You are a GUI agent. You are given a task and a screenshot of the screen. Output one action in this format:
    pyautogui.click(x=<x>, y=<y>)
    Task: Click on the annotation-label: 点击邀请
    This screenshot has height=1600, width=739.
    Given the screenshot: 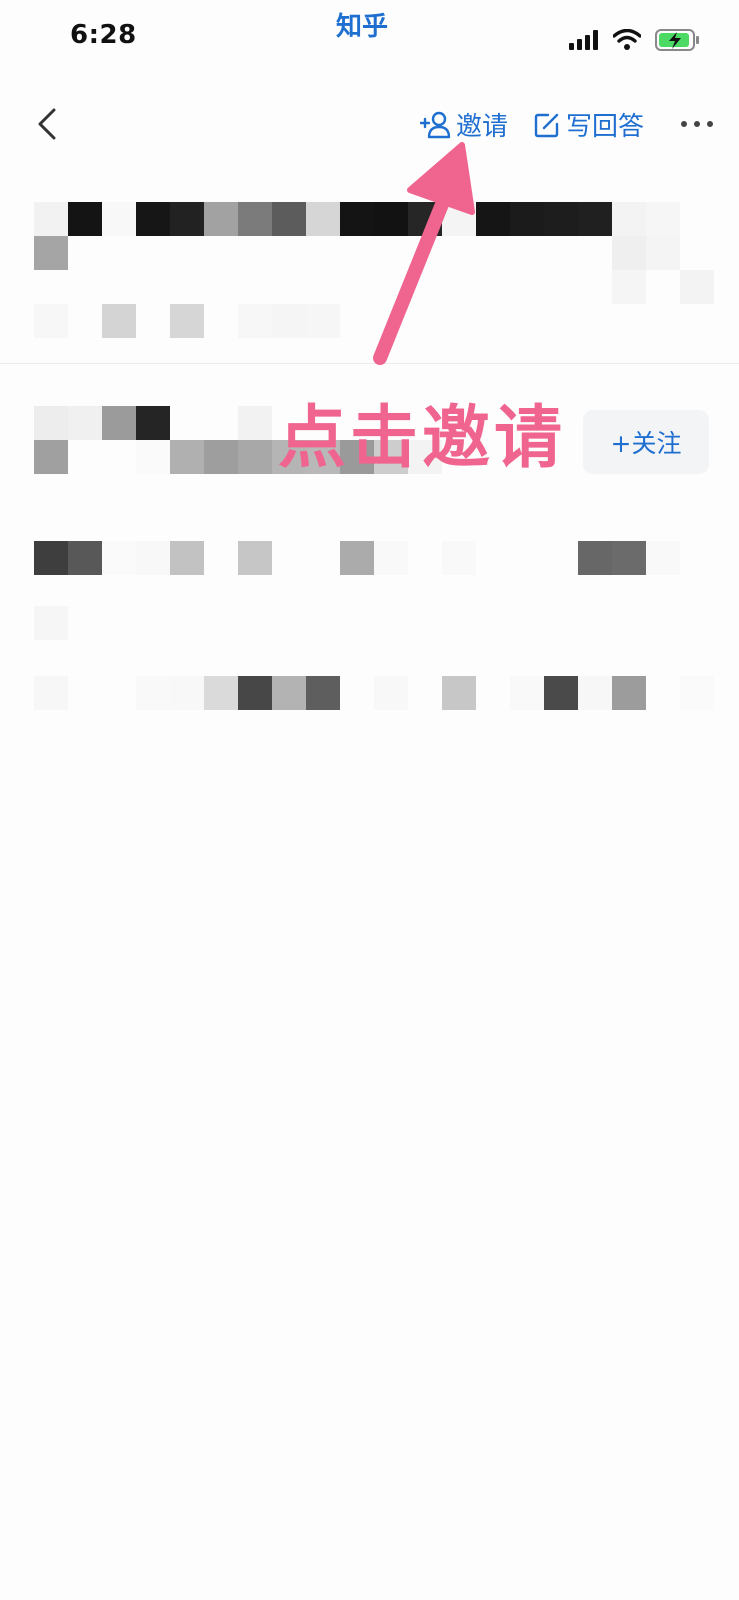 What is the action you would take?
    pyautogui.click(x=422, y=438)
    